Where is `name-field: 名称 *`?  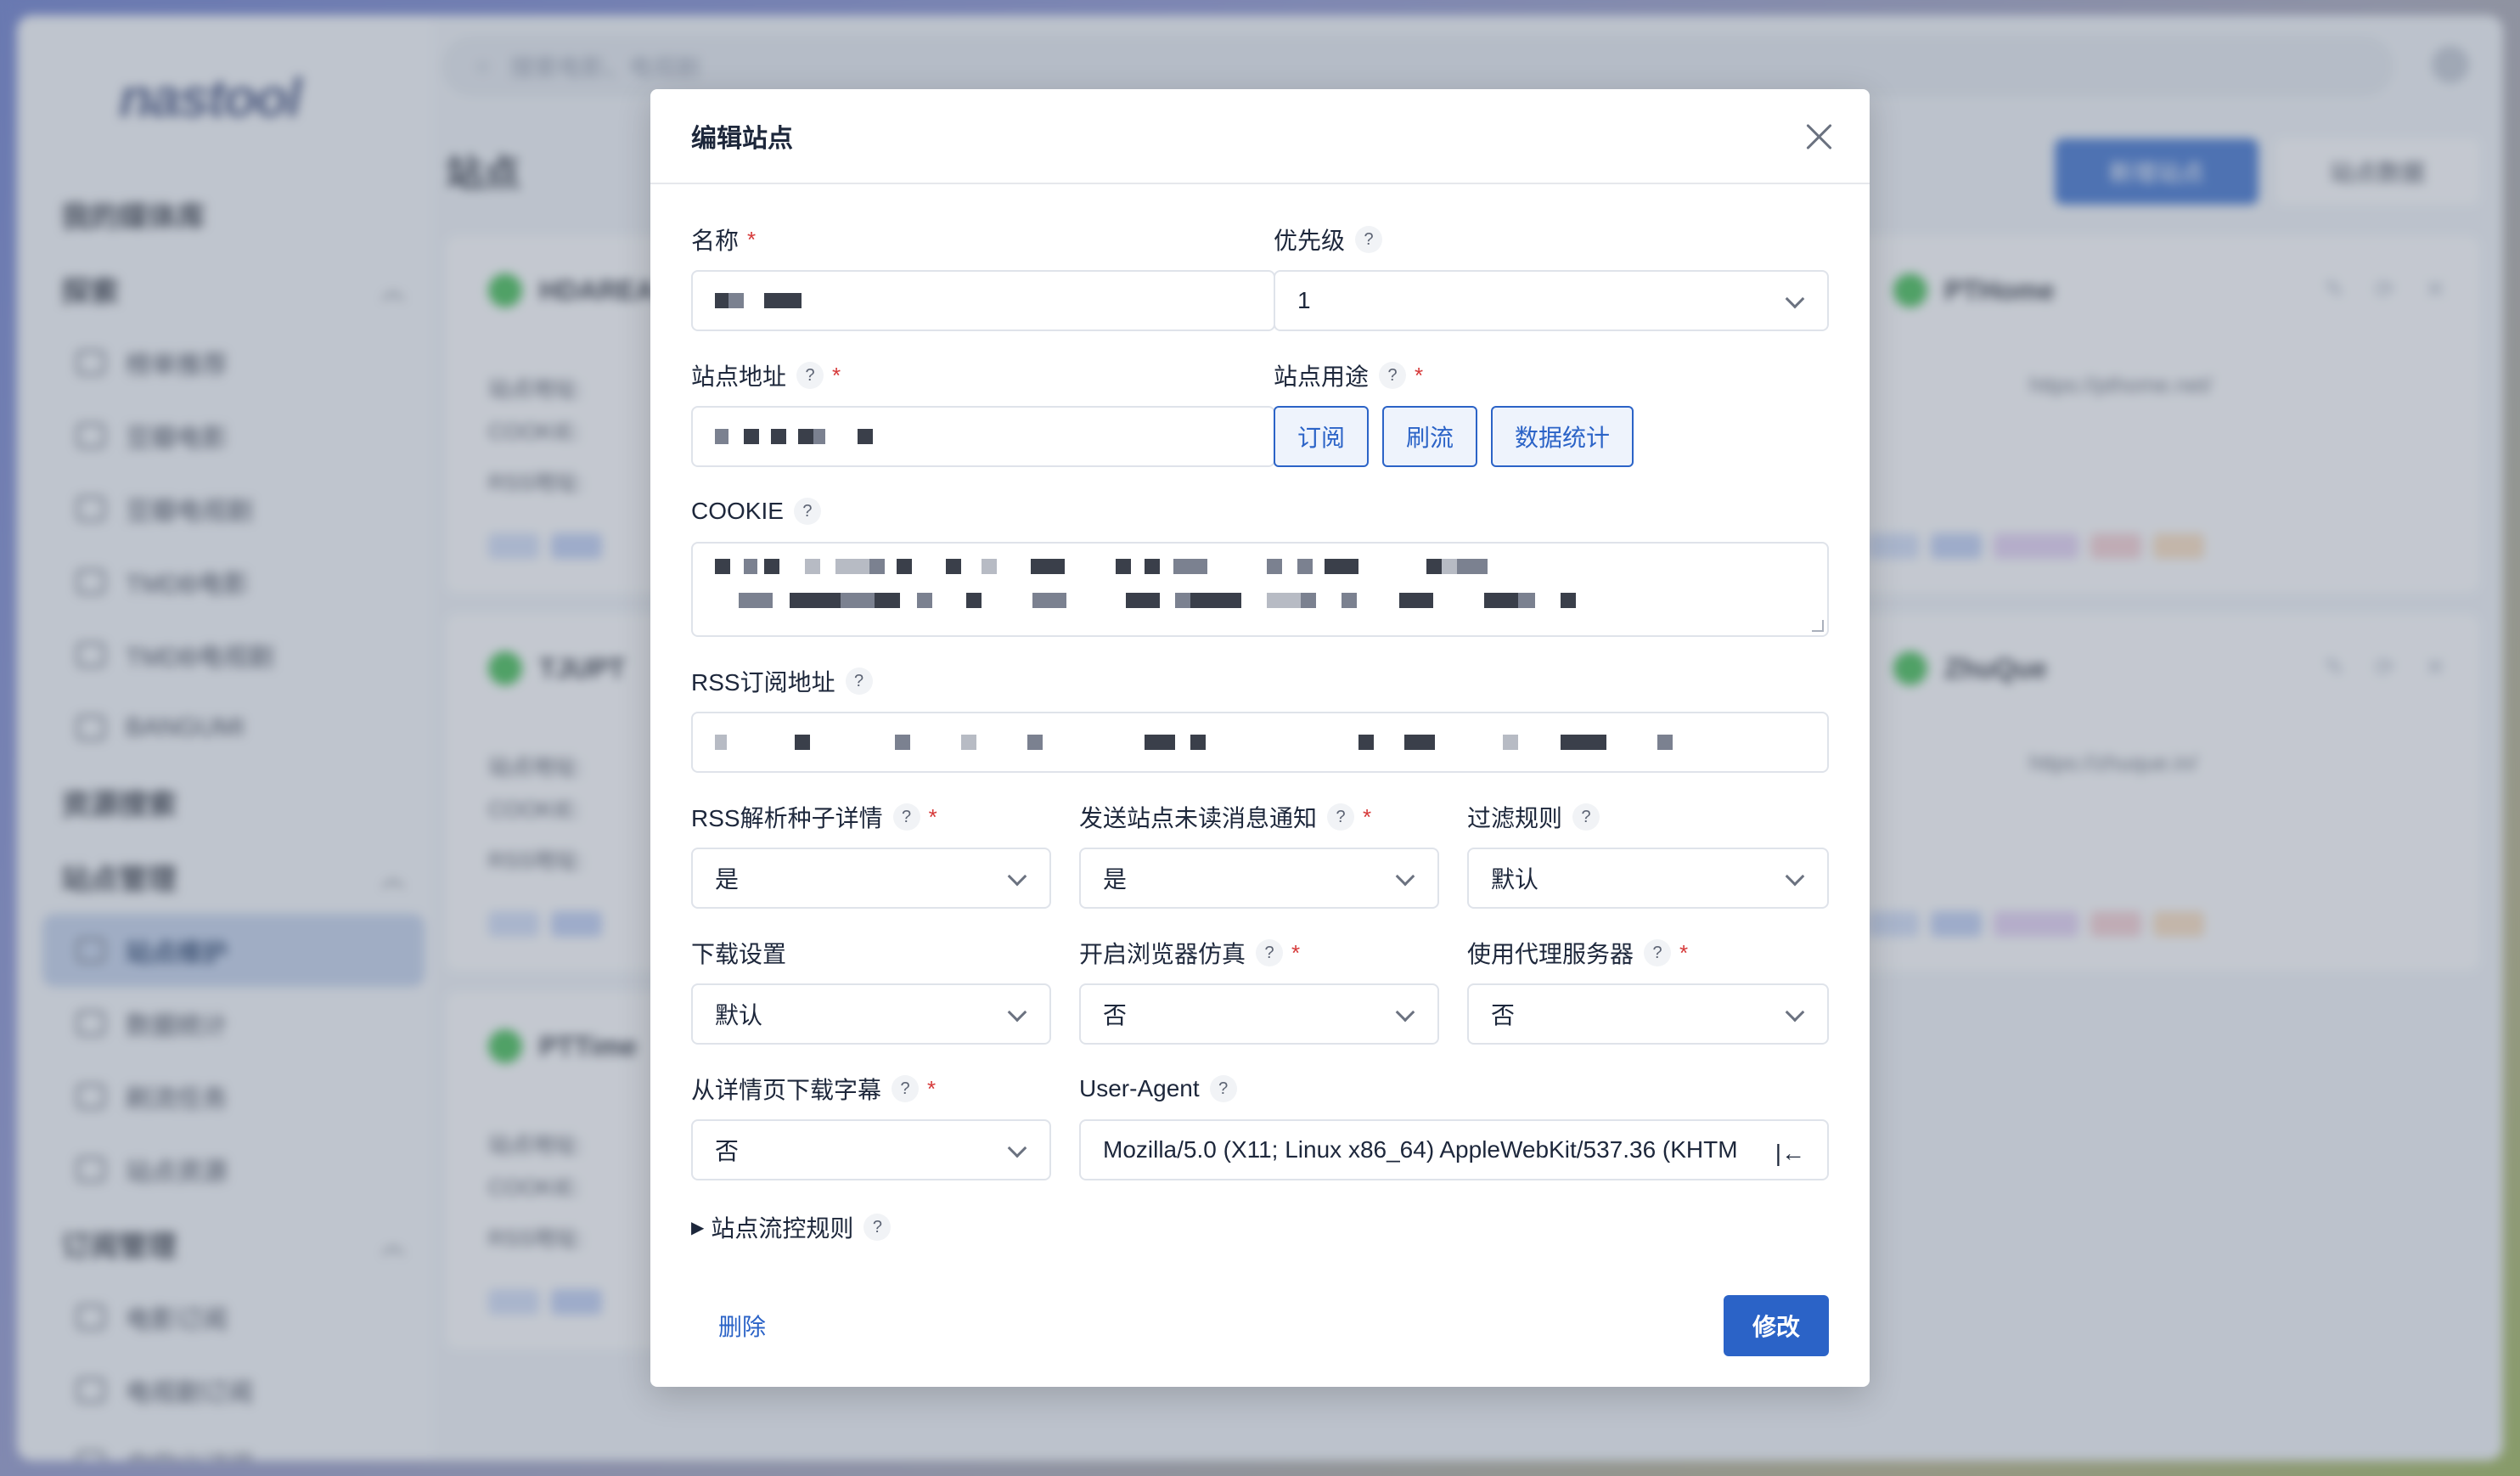
name-field: 名称 * is located at coordinates (983, 277).